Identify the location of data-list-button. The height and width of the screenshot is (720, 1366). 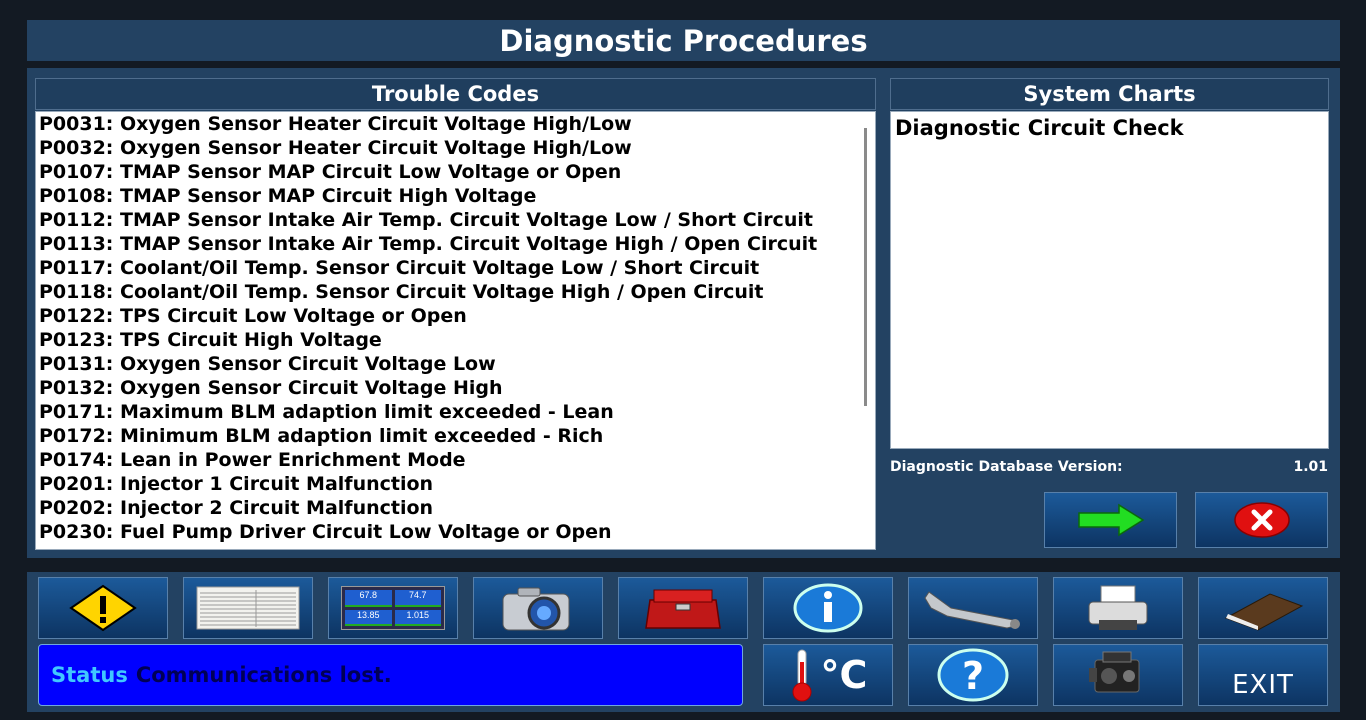
(248, 608).